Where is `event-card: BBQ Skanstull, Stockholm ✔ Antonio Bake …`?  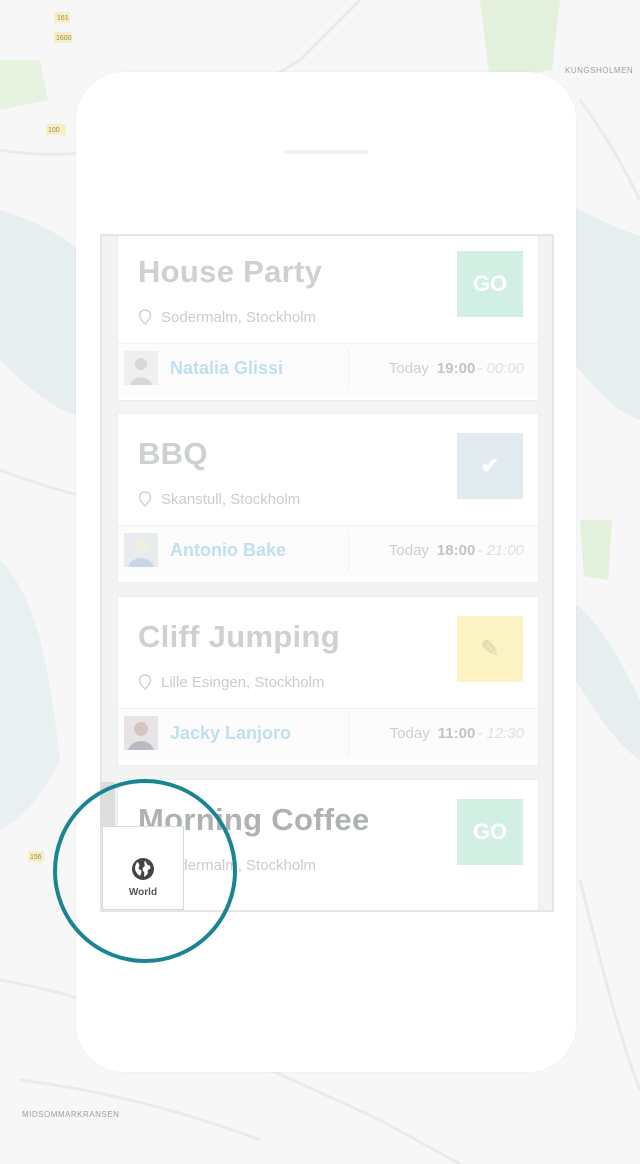
event-card: BBQ Skanstull, Stockholm ✔ Antonio Bake … is located at coordinates (328, 498).